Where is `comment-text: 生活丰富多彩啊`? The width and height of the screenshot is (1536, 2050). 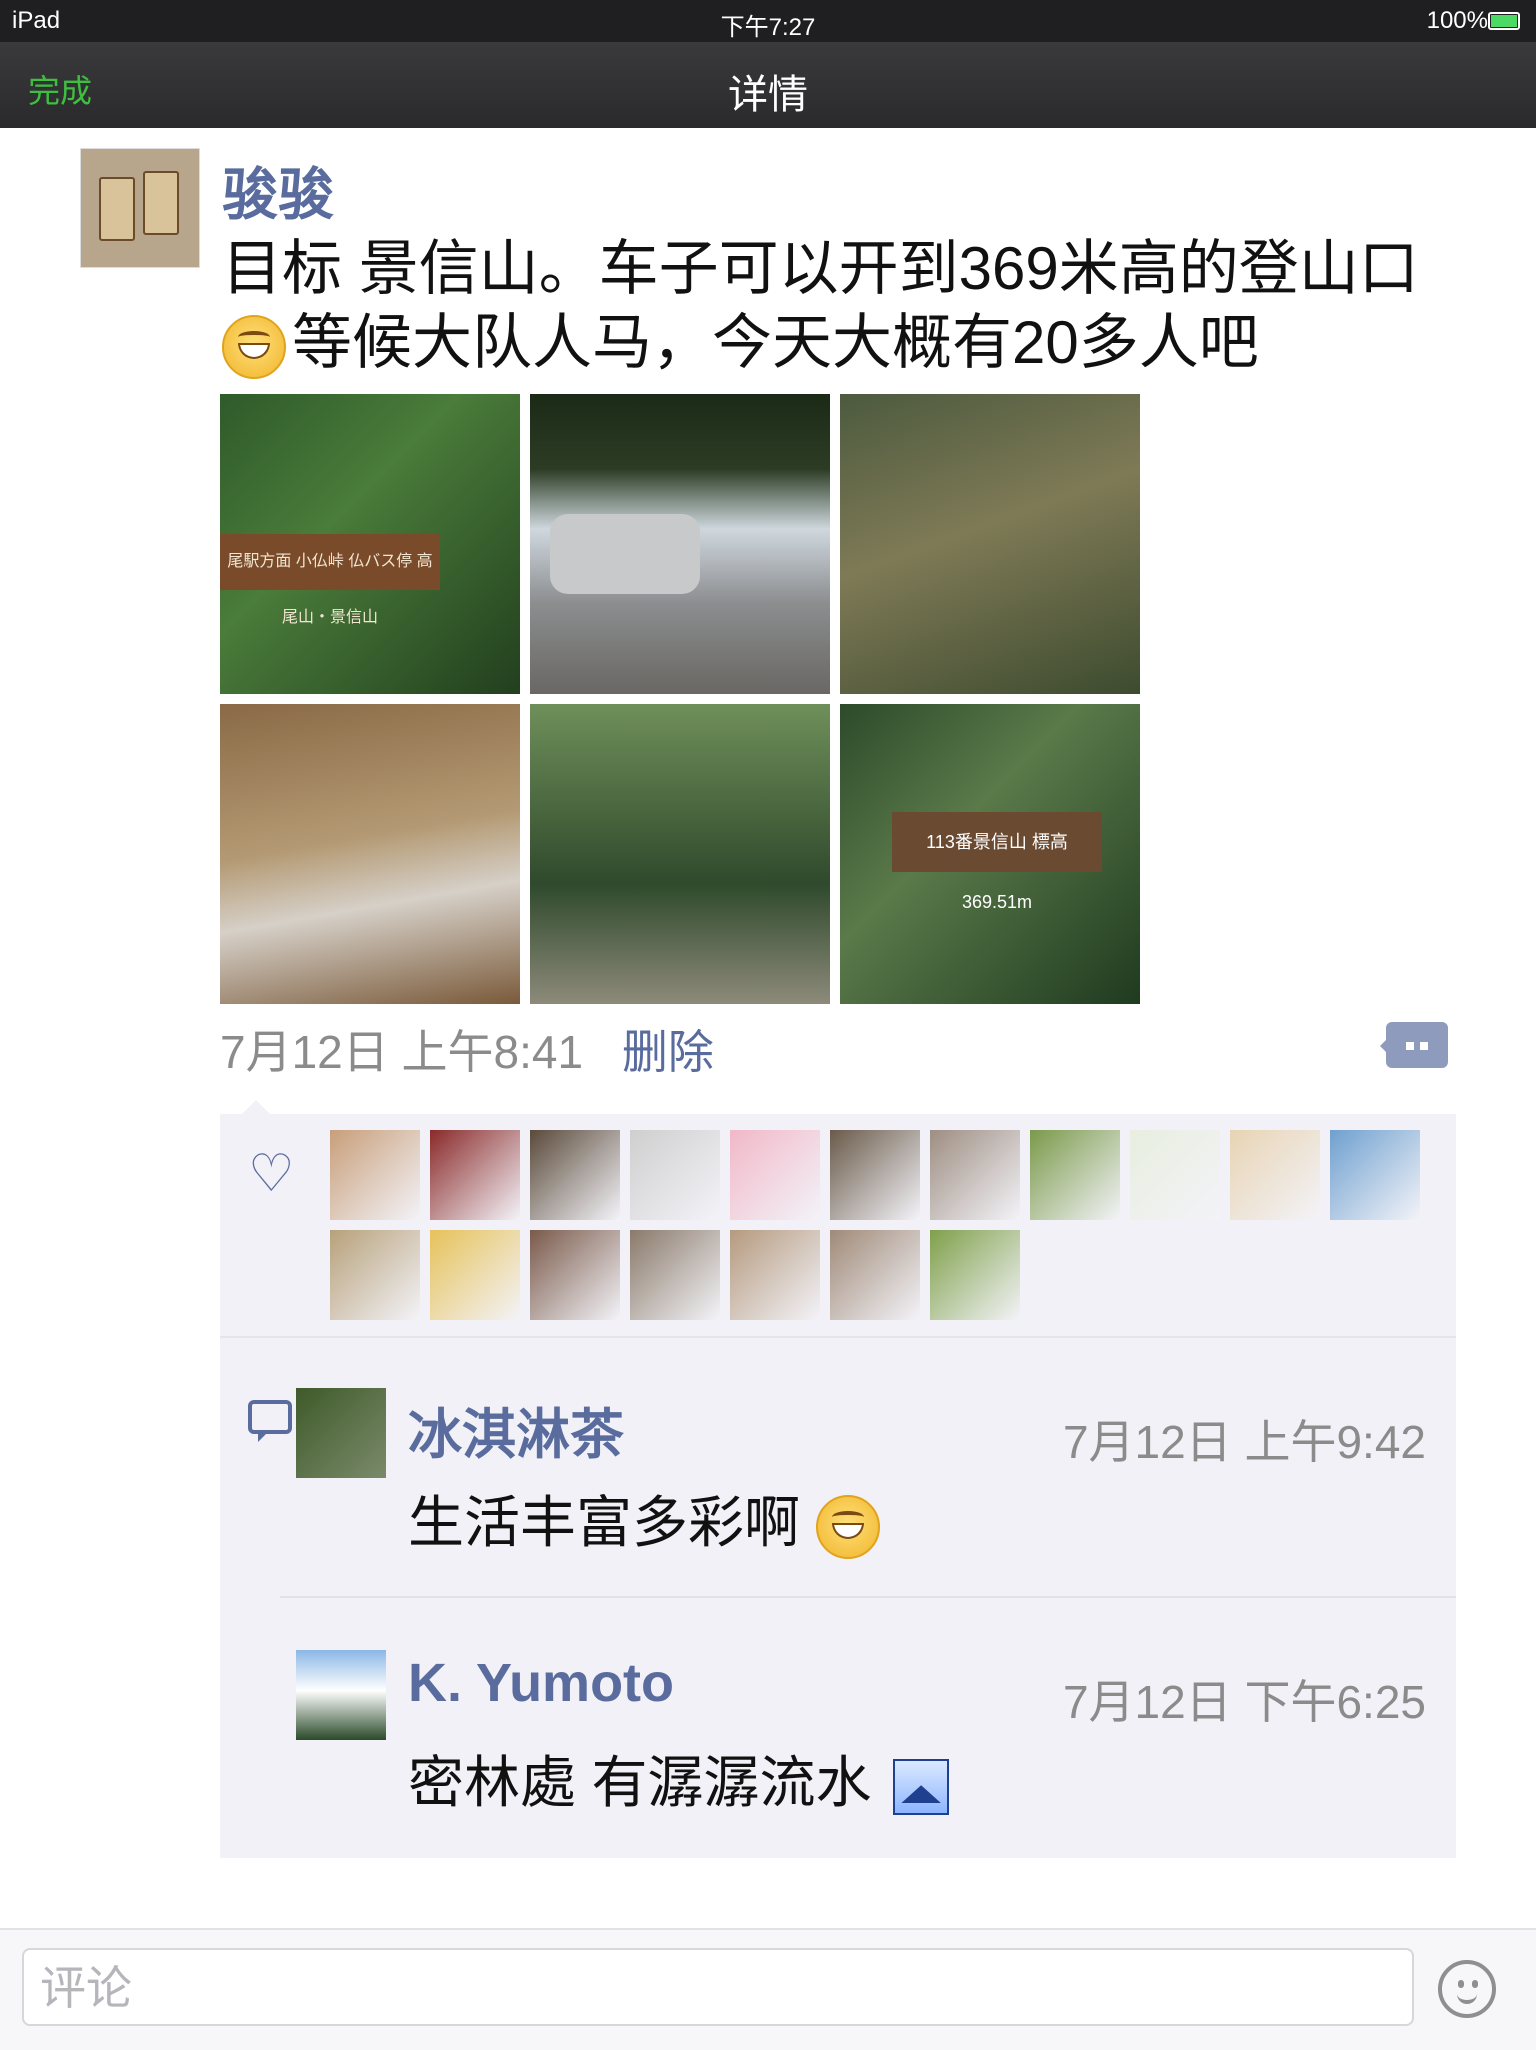 comment-text: 生活丰富多彩啊 is located at coordinates (647, 1519).